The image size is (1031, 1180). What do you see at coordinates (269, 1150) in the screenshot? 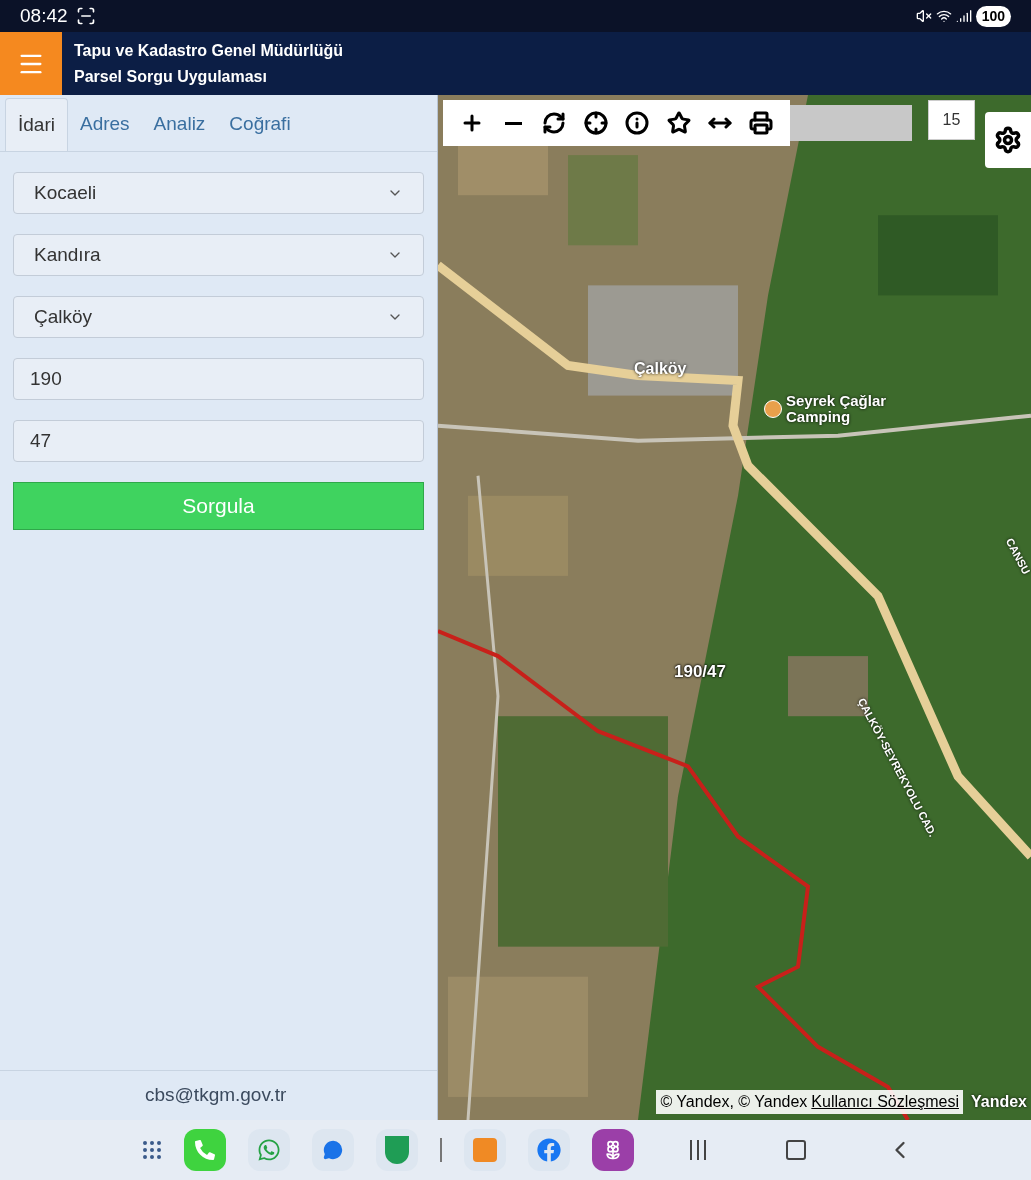
I see `chat-app-icon` at bounding box center [269, 1150].